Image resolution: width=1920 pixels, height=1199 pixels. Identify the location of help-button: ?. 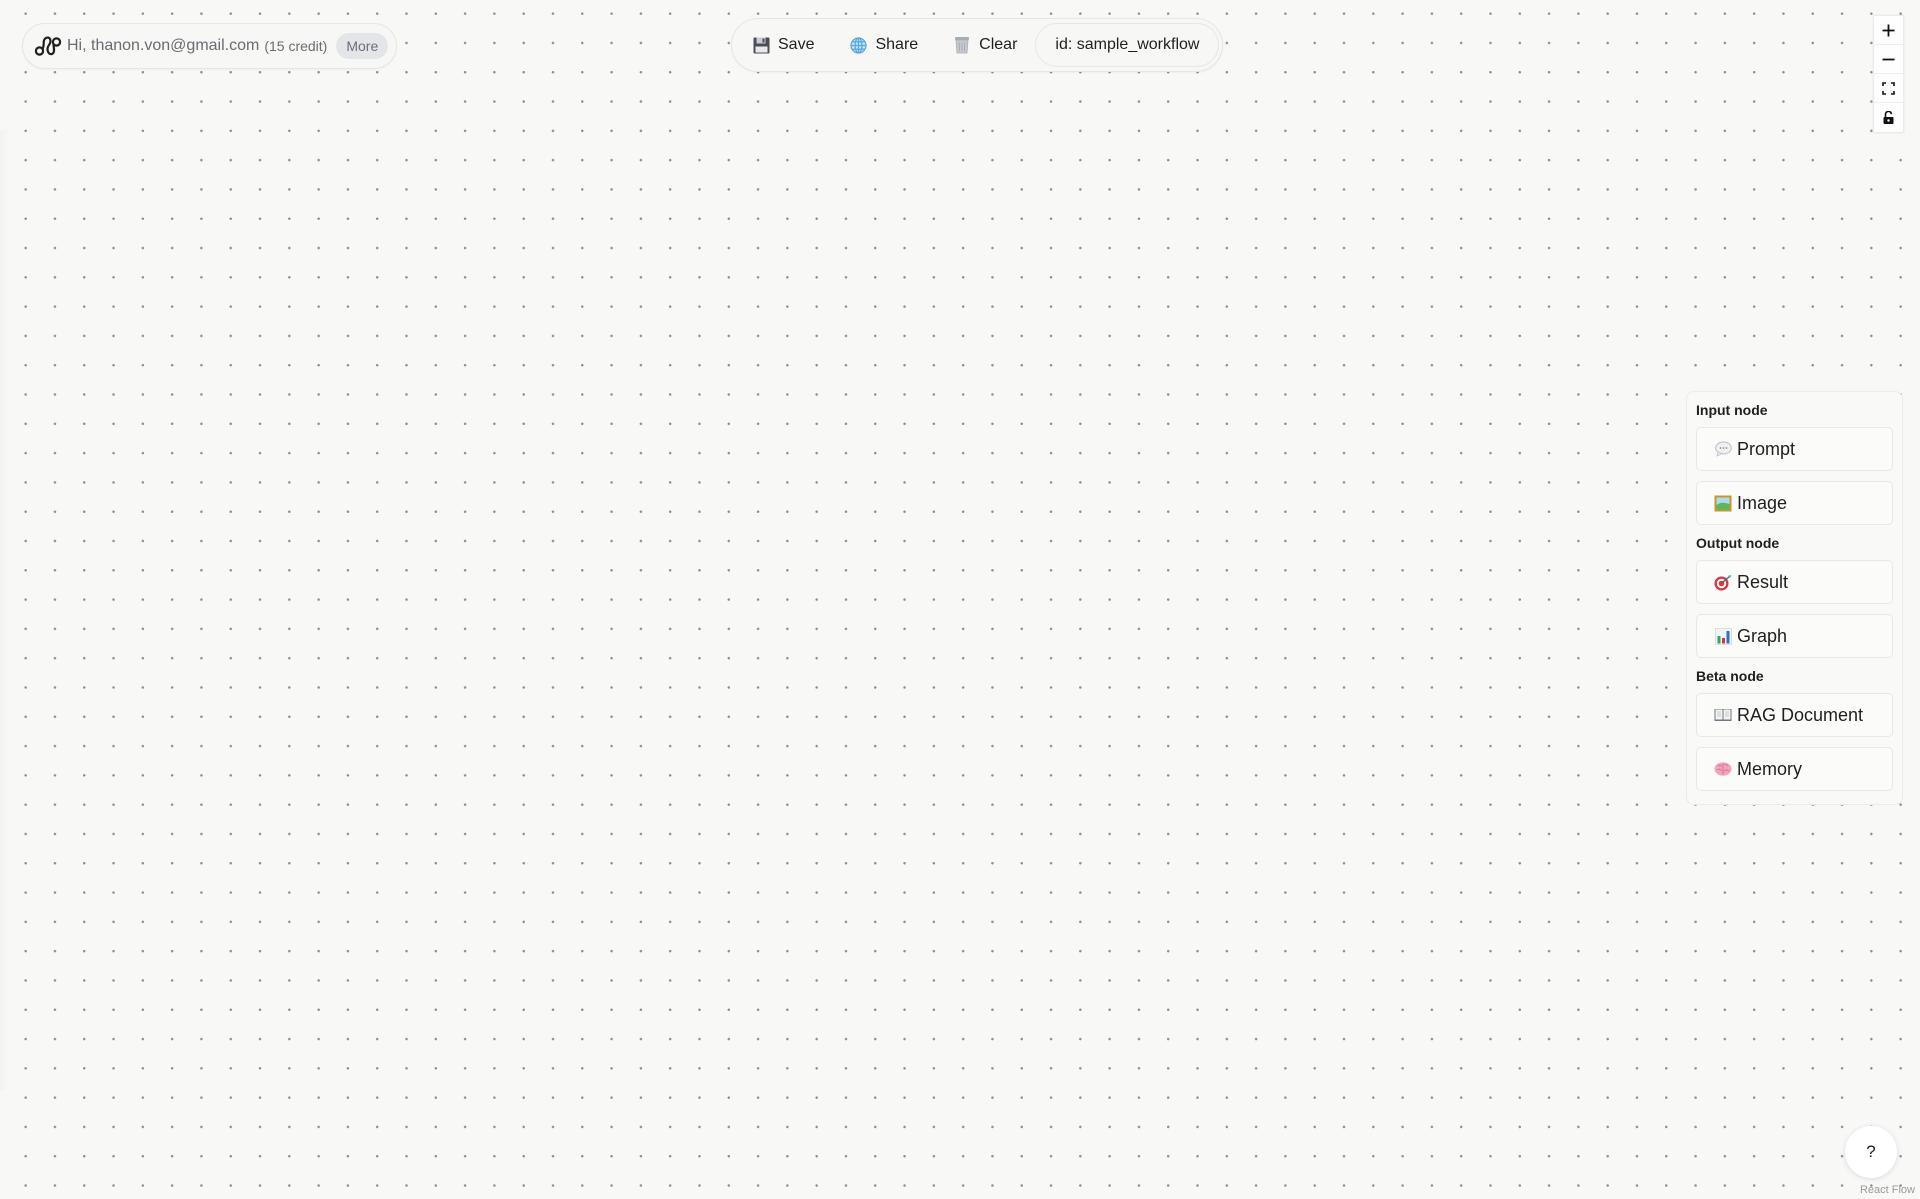
(1871, 1152).